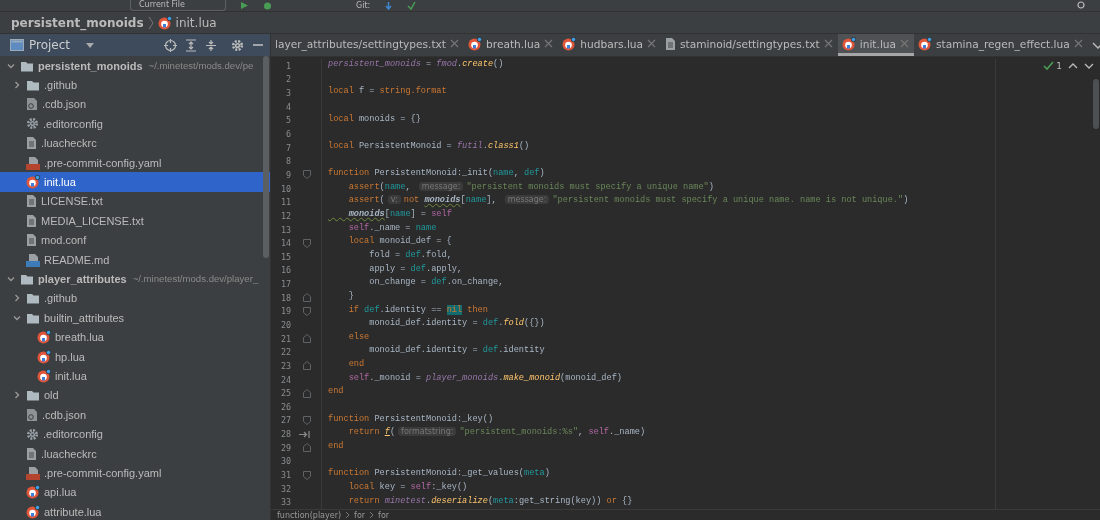 Image resolution: width=1100 pixels, height=520 pixels. Describe the element at coordinates (135, 259) in the screenshot. I see `tree-item: README.md` at that location.